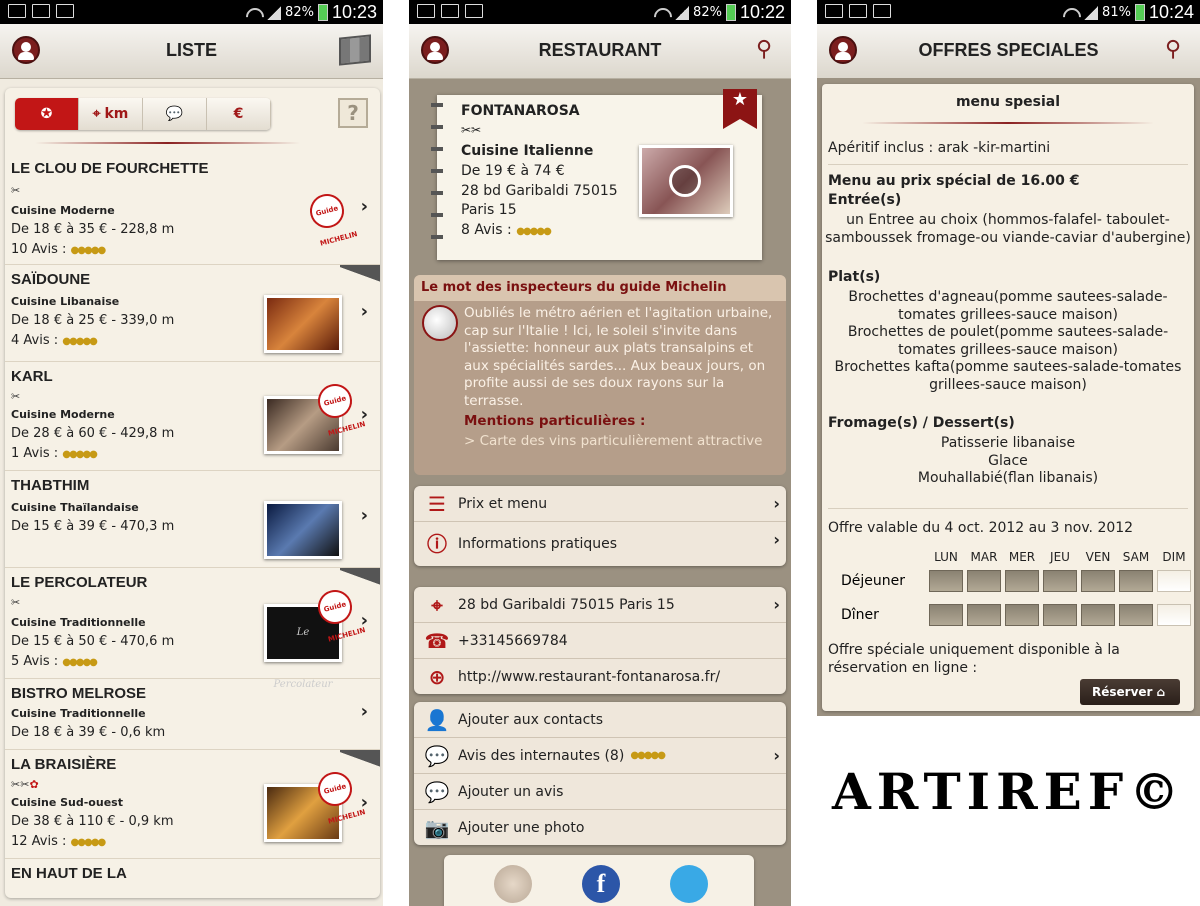 Image resolution: width=1200 pixels, height=906 pixels. What do you see at coordinates (440, 323) in the screenshot?
I see `bibendum-icon` at bounding box center [440, 323].